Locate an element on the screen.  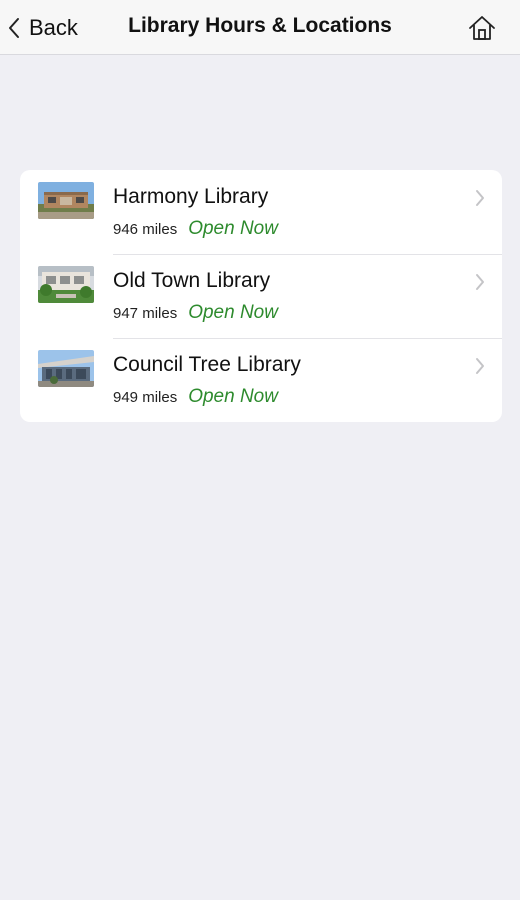
home-icon is located at coordinates (482, 28).